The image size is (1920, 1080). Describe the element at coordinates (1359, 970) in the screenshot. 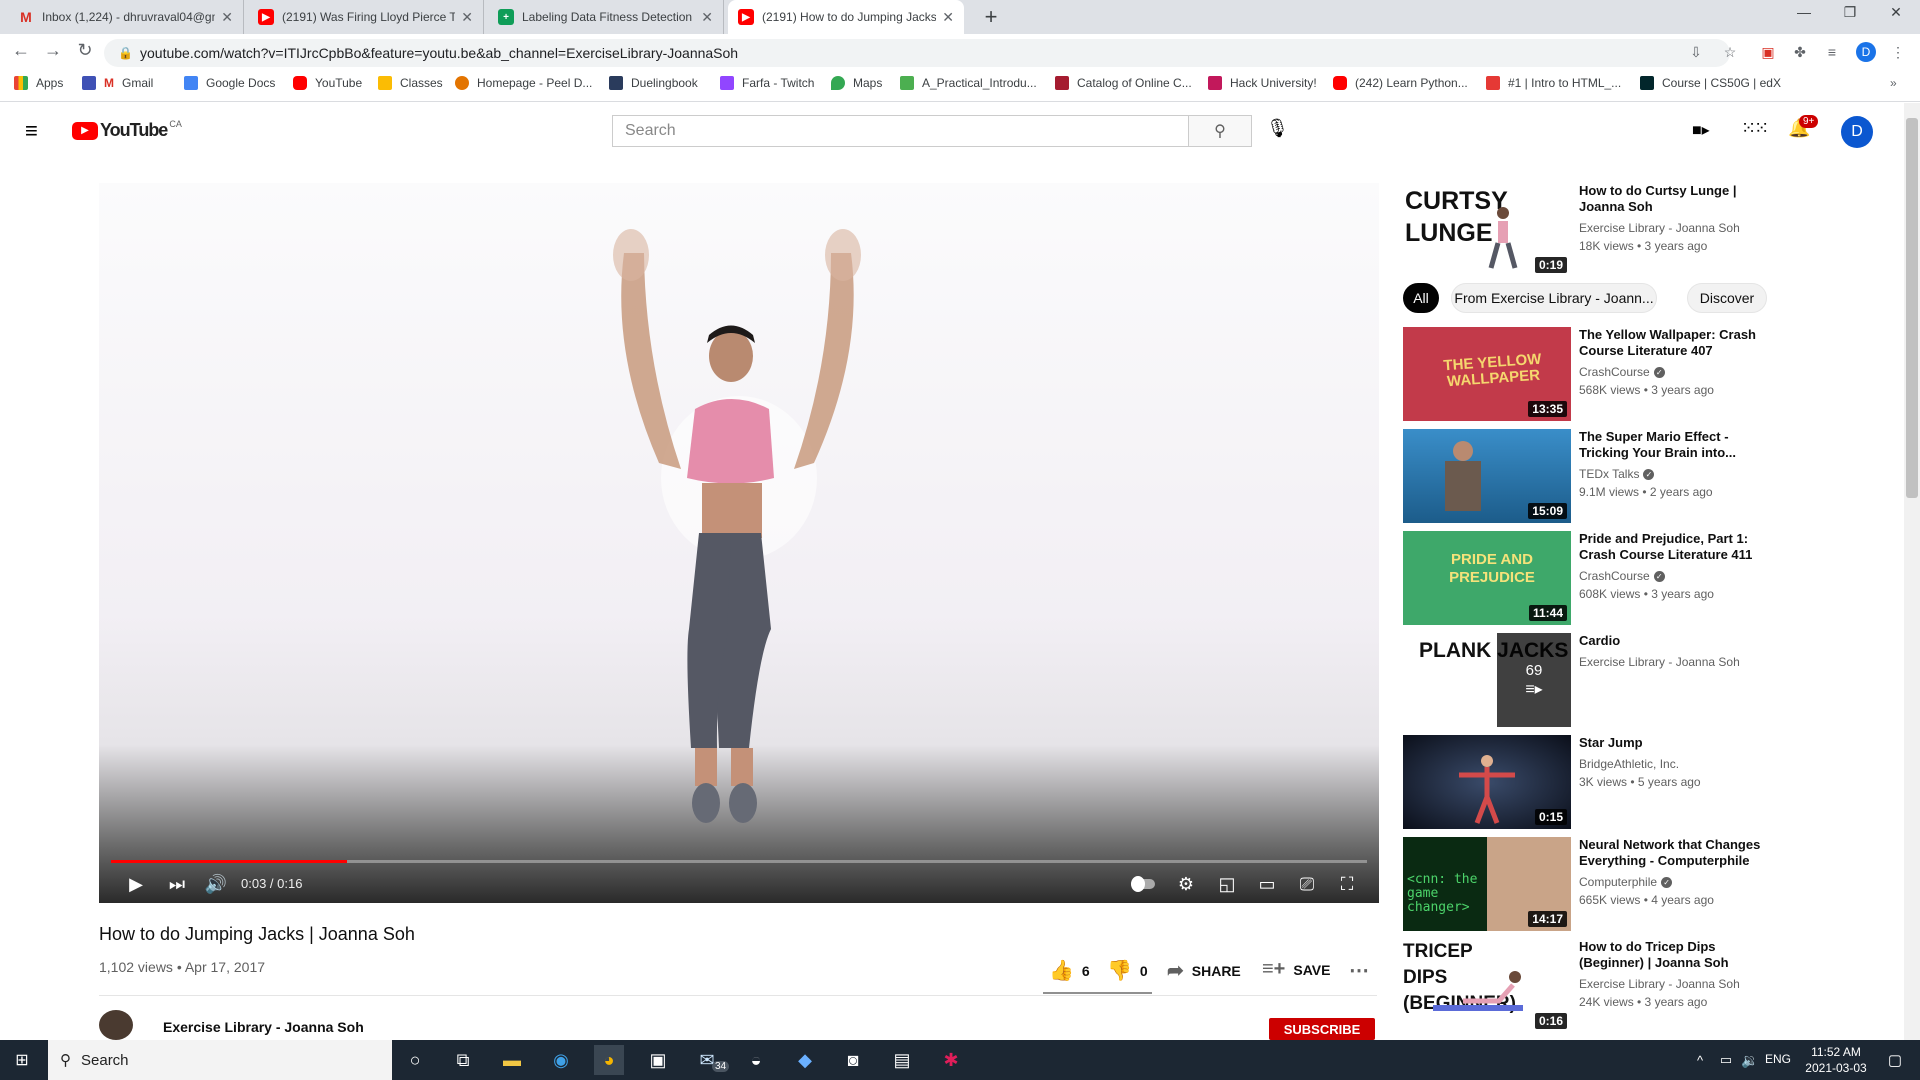

I see `more-actions-icon: ⋯` at that location.